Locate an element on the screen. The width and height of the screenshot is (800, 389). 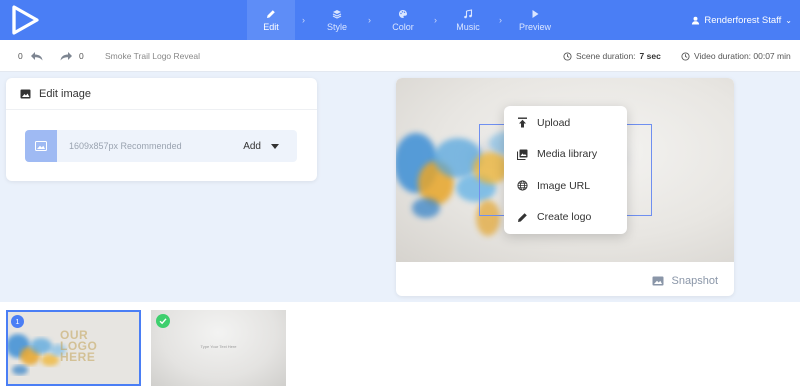
scene-duration: Scene duration: 7 sec is located at coordinates (612, 56).